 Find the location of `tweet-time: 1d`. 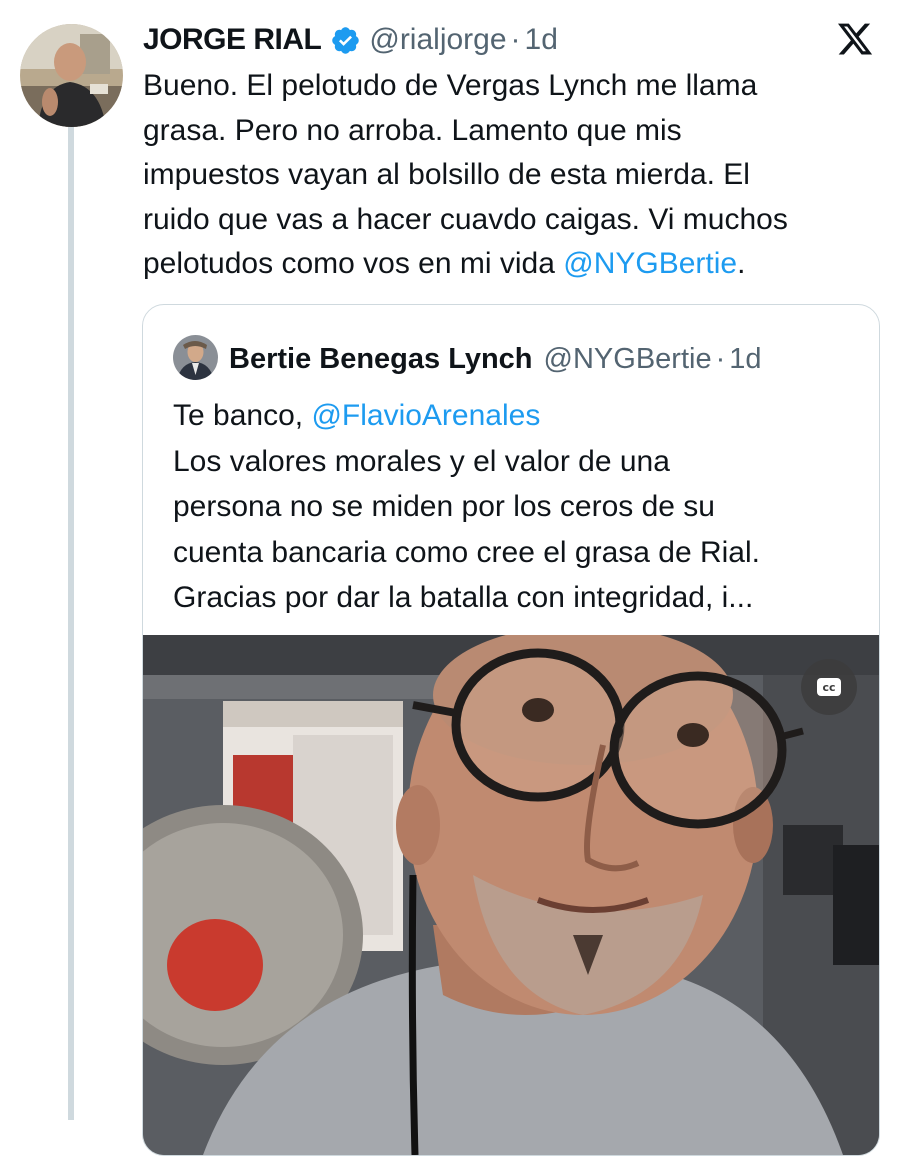

tweet-time: 1d is located at coordinates (541, 40).